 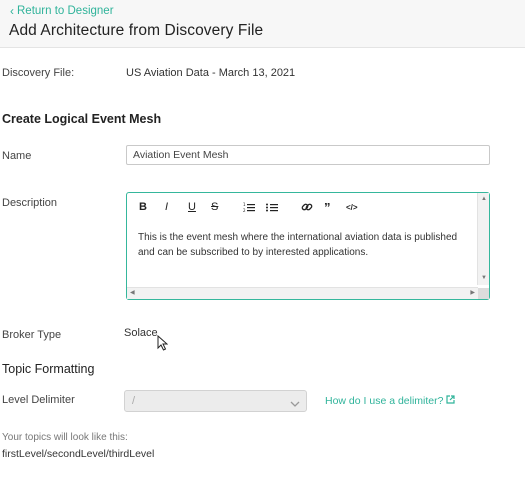 What do you see at coordinates (384, 401) in the screenshot?
I see `delimiter-help-label: How do I use a delimiter?` at bounding box center [384, 401].